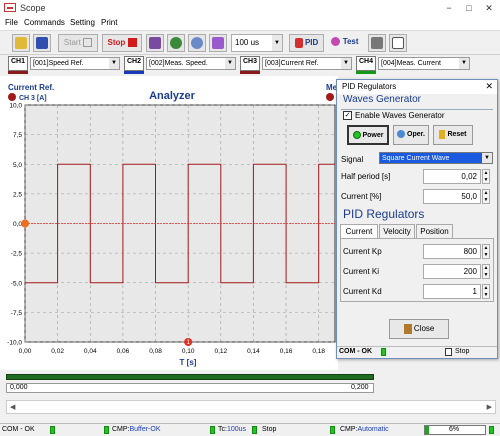 The image size is (500, 436). Describe the element at coordinates (277, 43) in the screenshot. I see `chevron-down-icon: ▼` at that location.